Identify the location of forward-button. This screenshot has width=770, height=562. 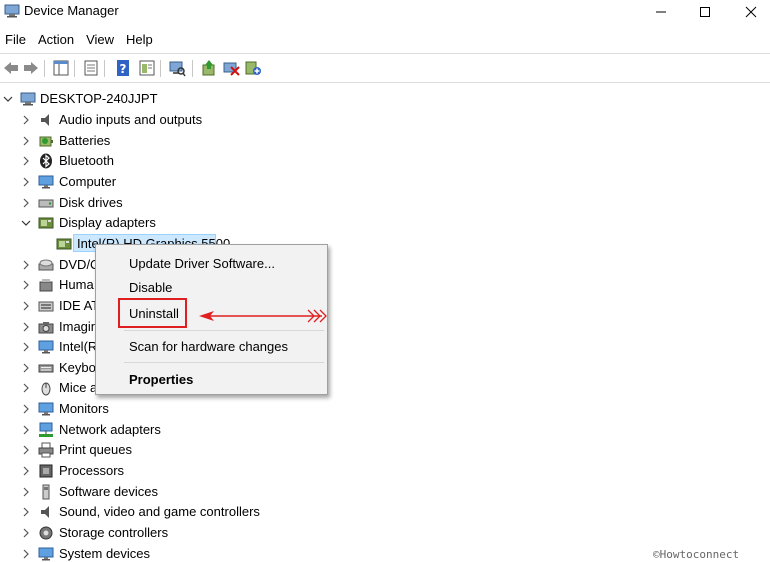
(31, 68).